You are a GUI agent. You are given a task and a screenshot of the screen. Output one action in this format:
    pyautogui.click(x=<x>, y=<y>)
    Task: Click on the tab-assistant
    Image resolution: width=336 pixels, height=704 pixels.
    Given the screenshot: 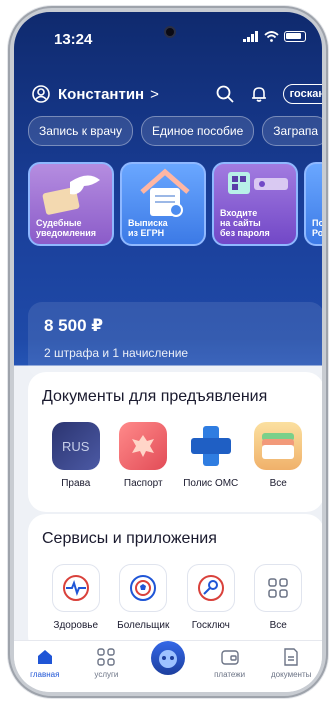 What is the action you would take?
    pyautogui.click(x=168, y=666)
    